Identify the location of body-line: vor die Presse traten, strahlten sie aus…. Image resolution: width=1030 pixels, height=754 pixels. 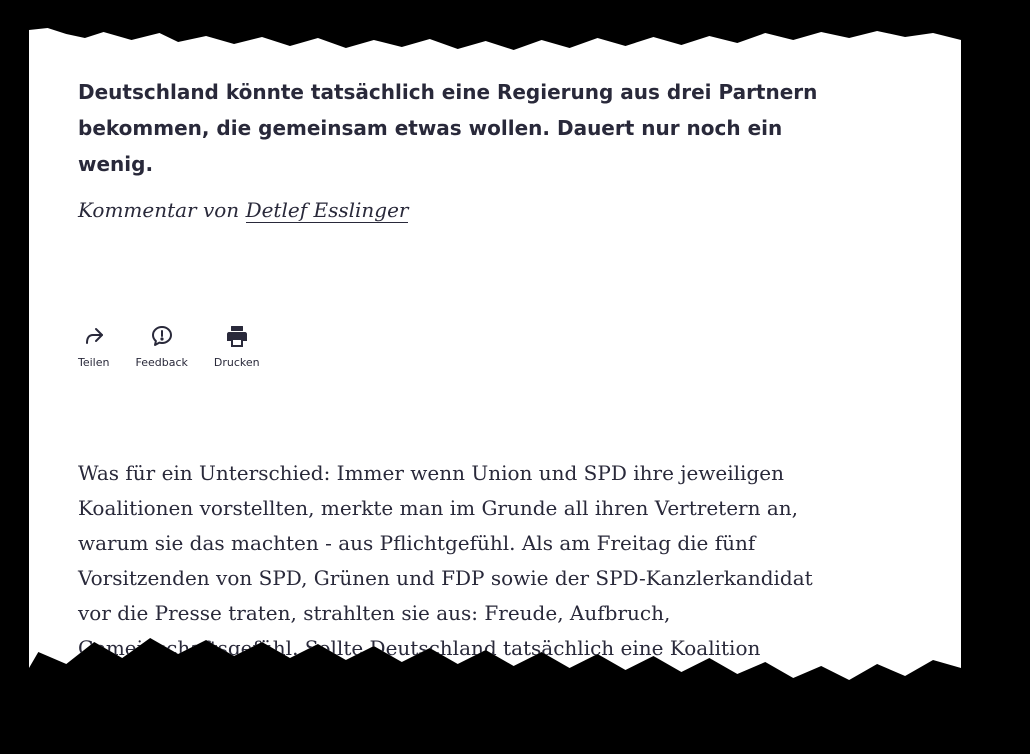
(374, 613).